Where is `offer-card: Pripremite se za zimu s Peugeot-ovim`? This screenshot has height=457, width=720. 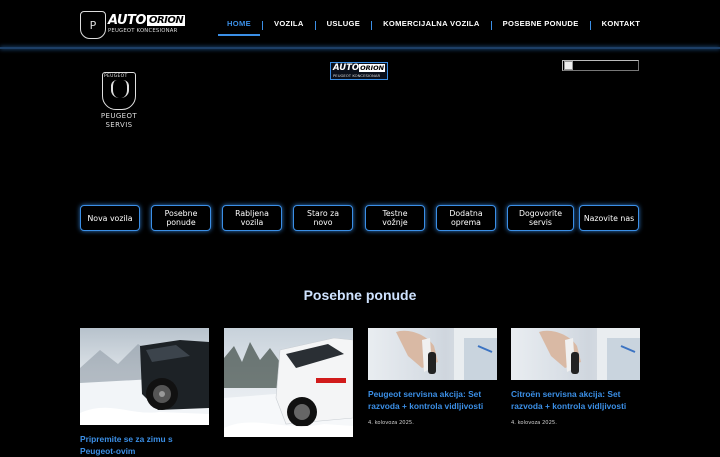
offer-card: Pripremite se za zimu s Peugeot-ovim is located at coordinates (144, 392).